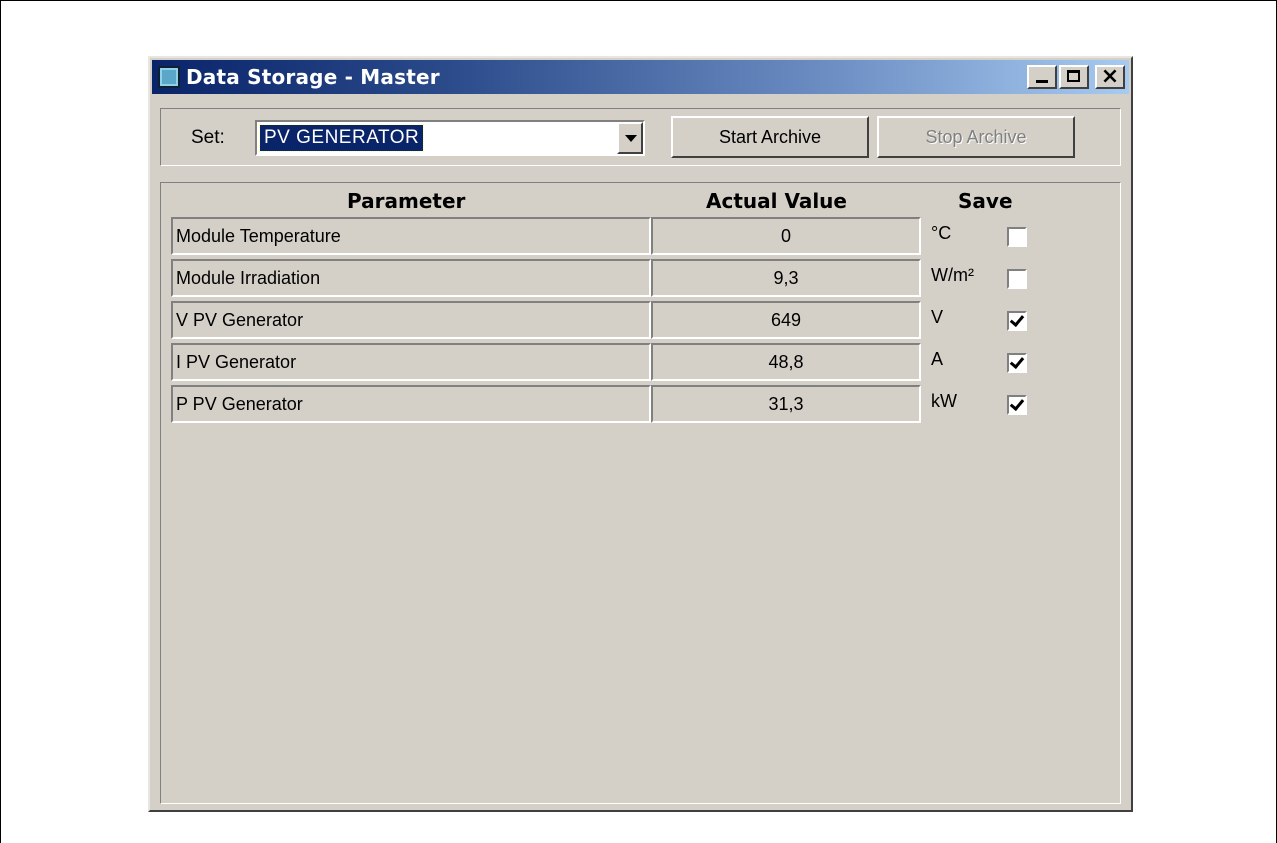 Image resolution: width=1277 pixels, height=843 pixels. What do you see at coordinates (985, 201) in the screenshot?
I see `save-header: Save` at bounding box center [985, 201].